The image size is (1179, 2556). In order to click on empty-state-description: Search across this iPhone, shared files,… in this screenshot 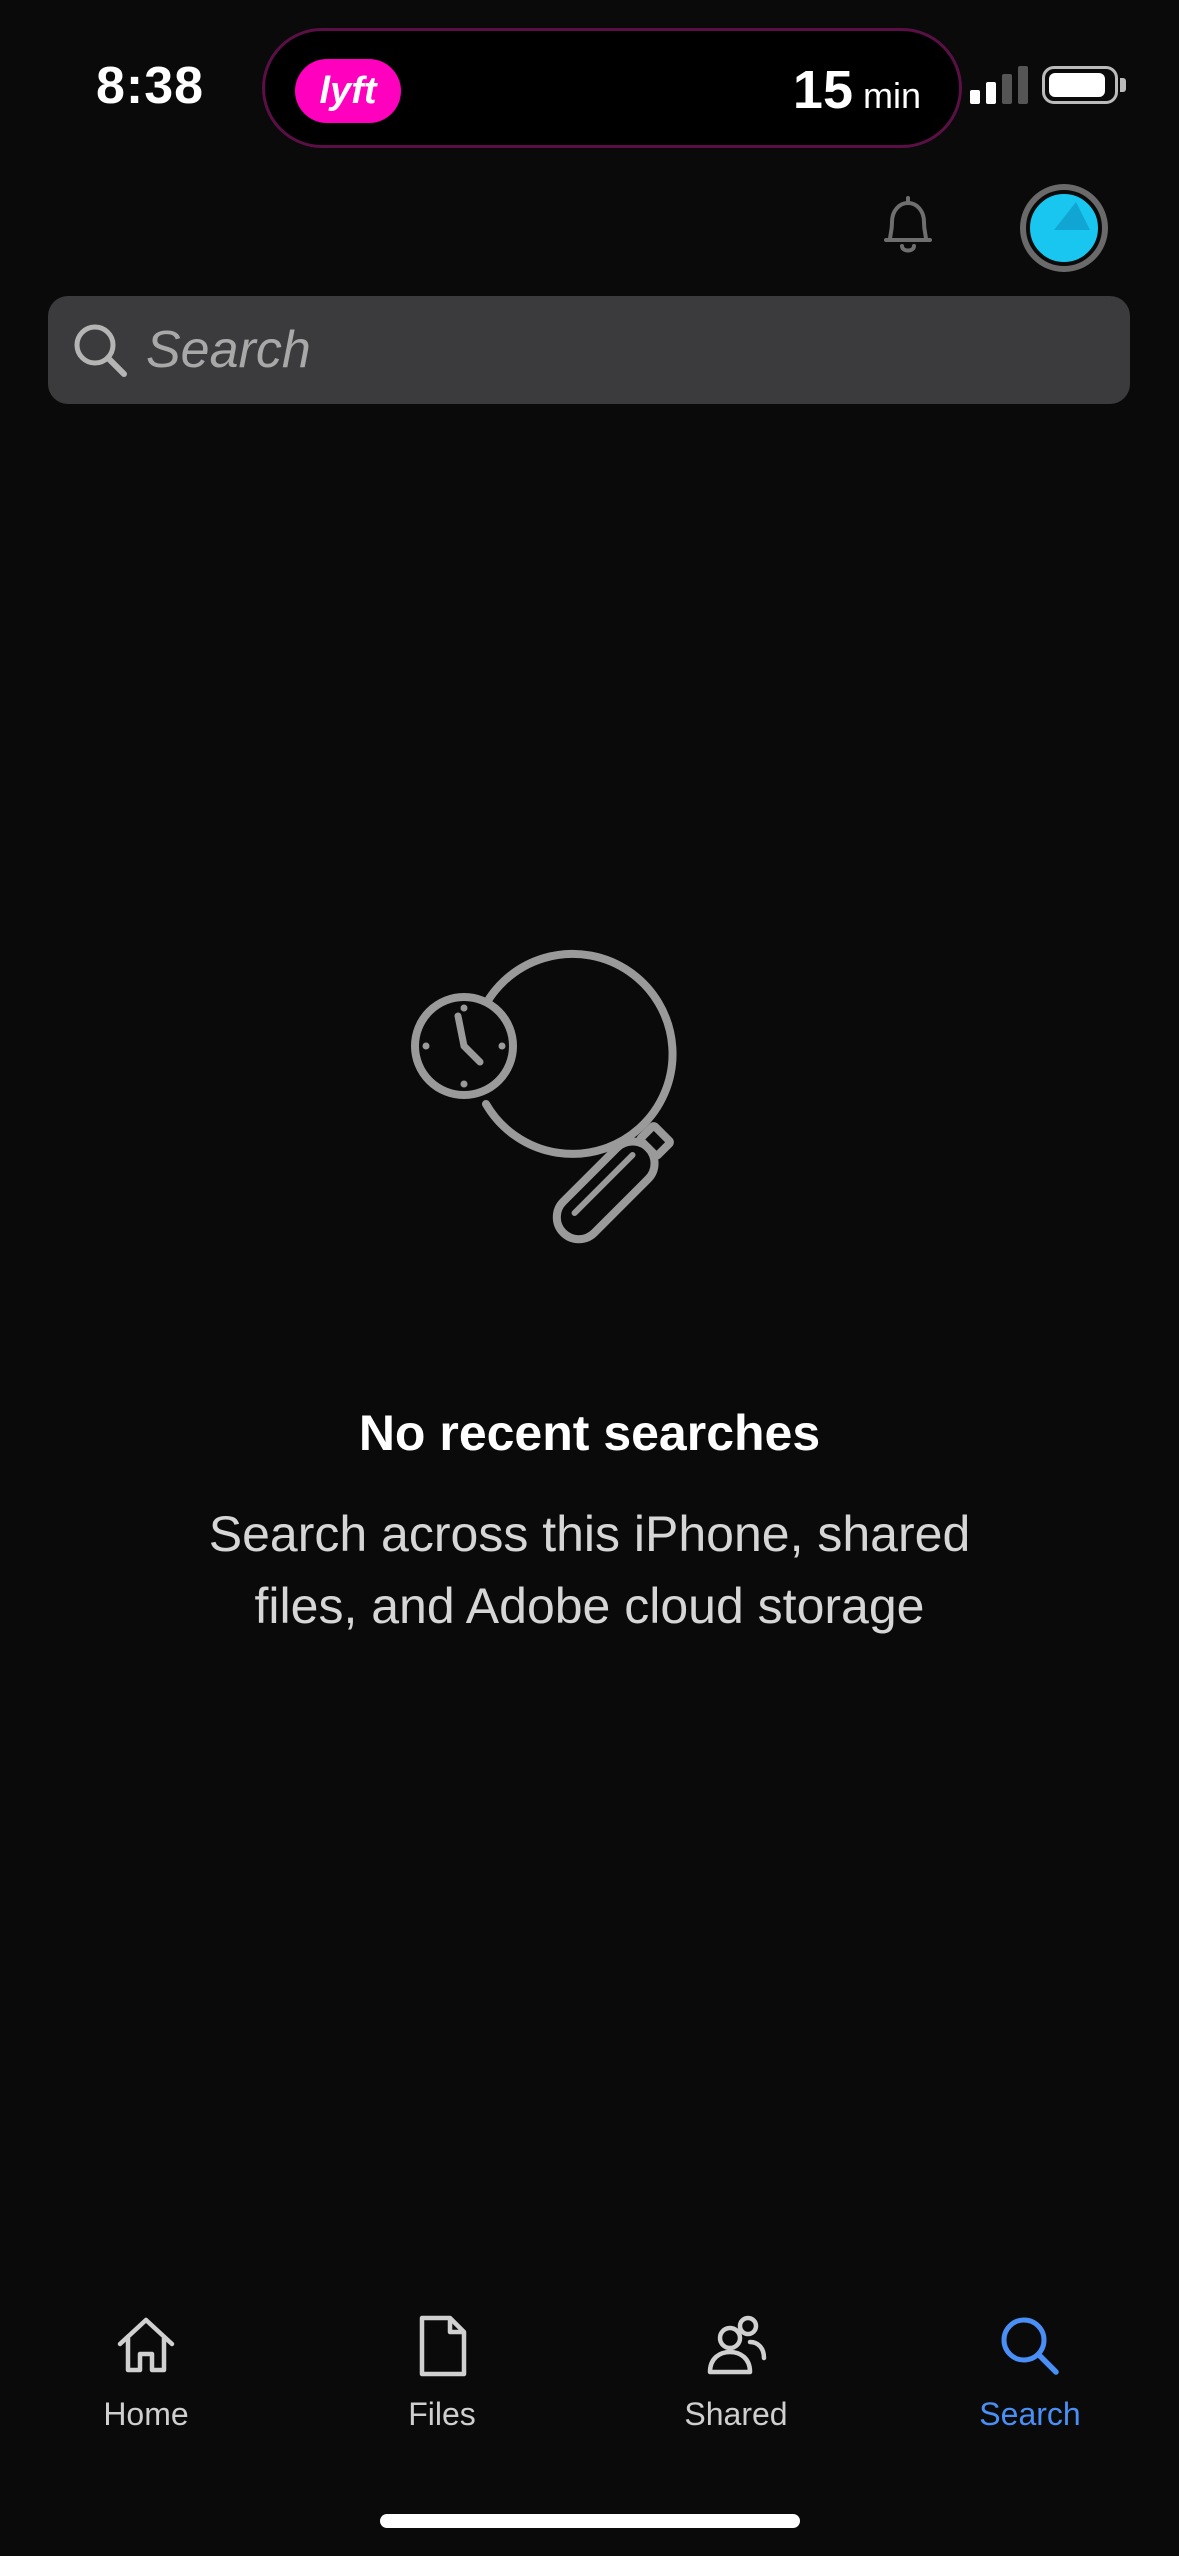, I will do `click(589, 1570)`.